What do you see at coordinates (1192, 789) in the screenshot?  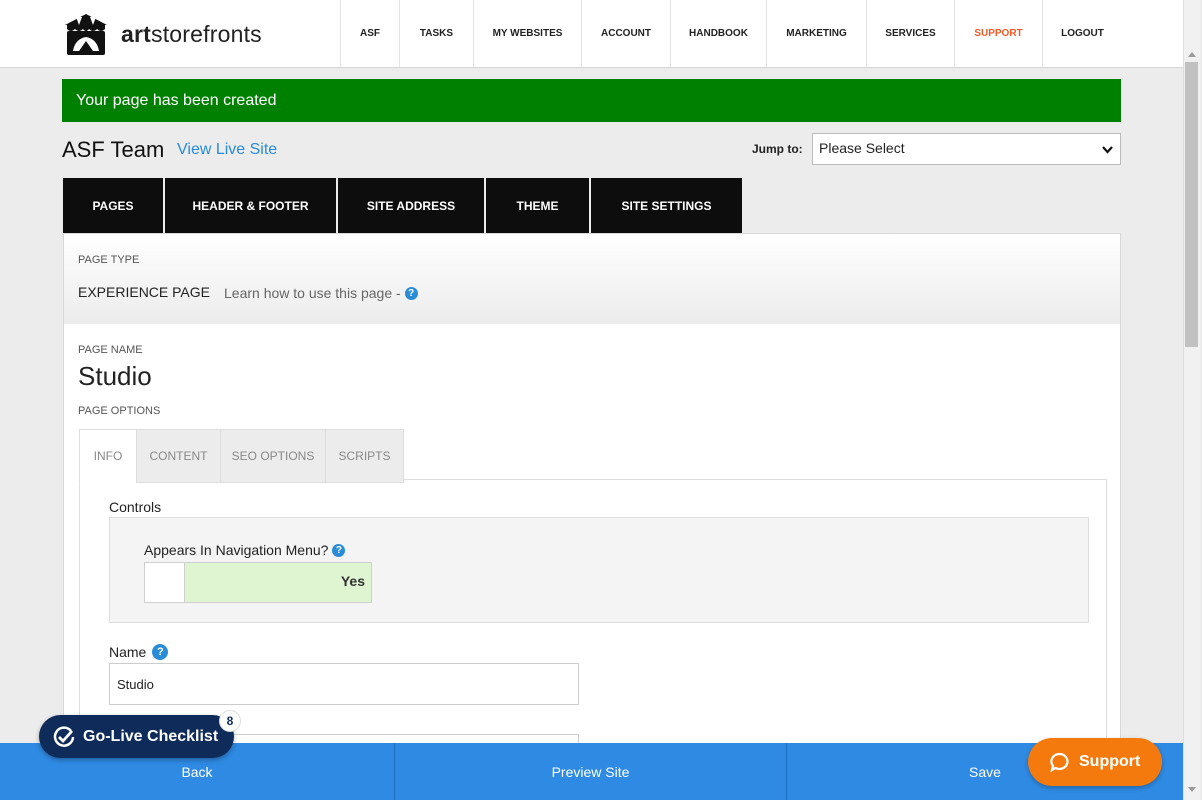 I see `scroll-down-arrow-icon` at bounding box center [1192, 789].